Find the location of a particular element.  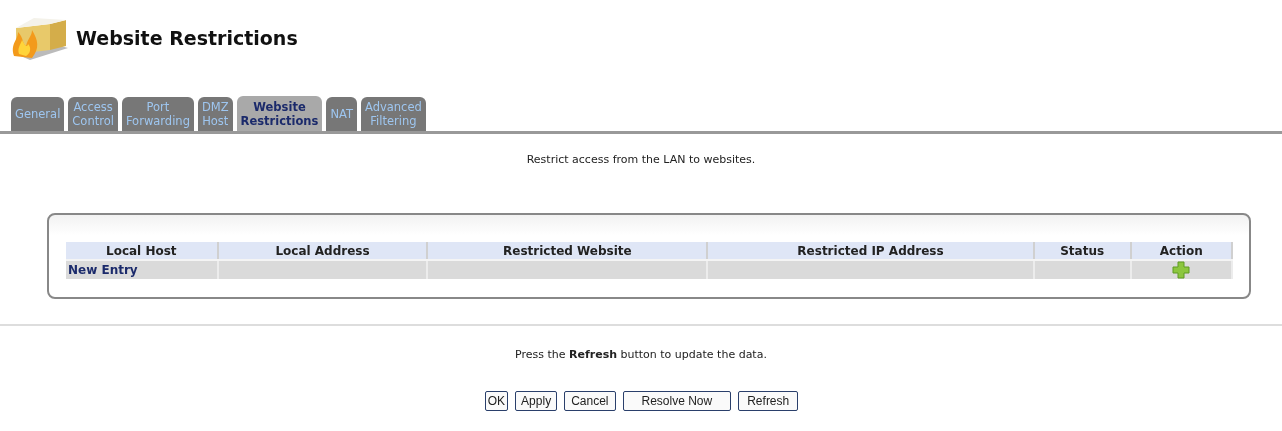

column-header: Restricted Website is located at coordinates (567, 251).